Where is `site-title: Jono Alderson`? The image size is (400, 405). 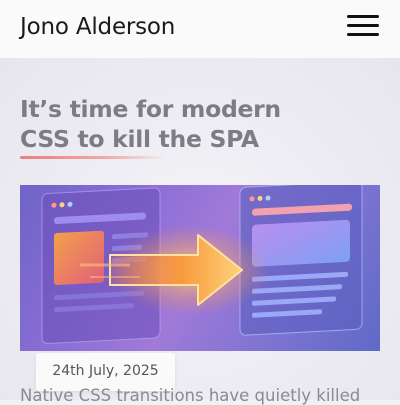 site-title: Jono Alderson is located at coordinates (97, 27).